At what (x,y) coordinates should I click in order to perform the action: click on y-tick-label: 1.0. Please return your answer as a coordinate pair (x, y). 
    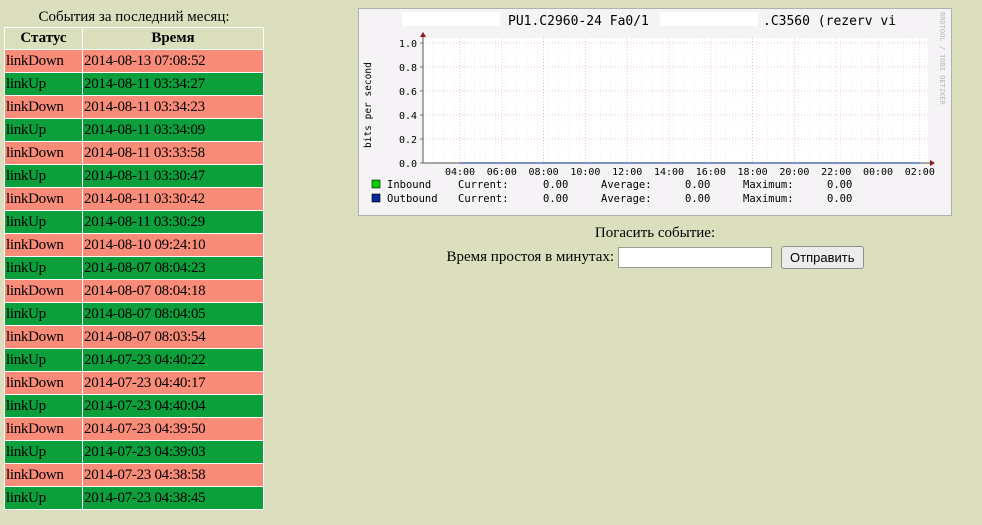
    Looking at the image, I should click on (408, 44).